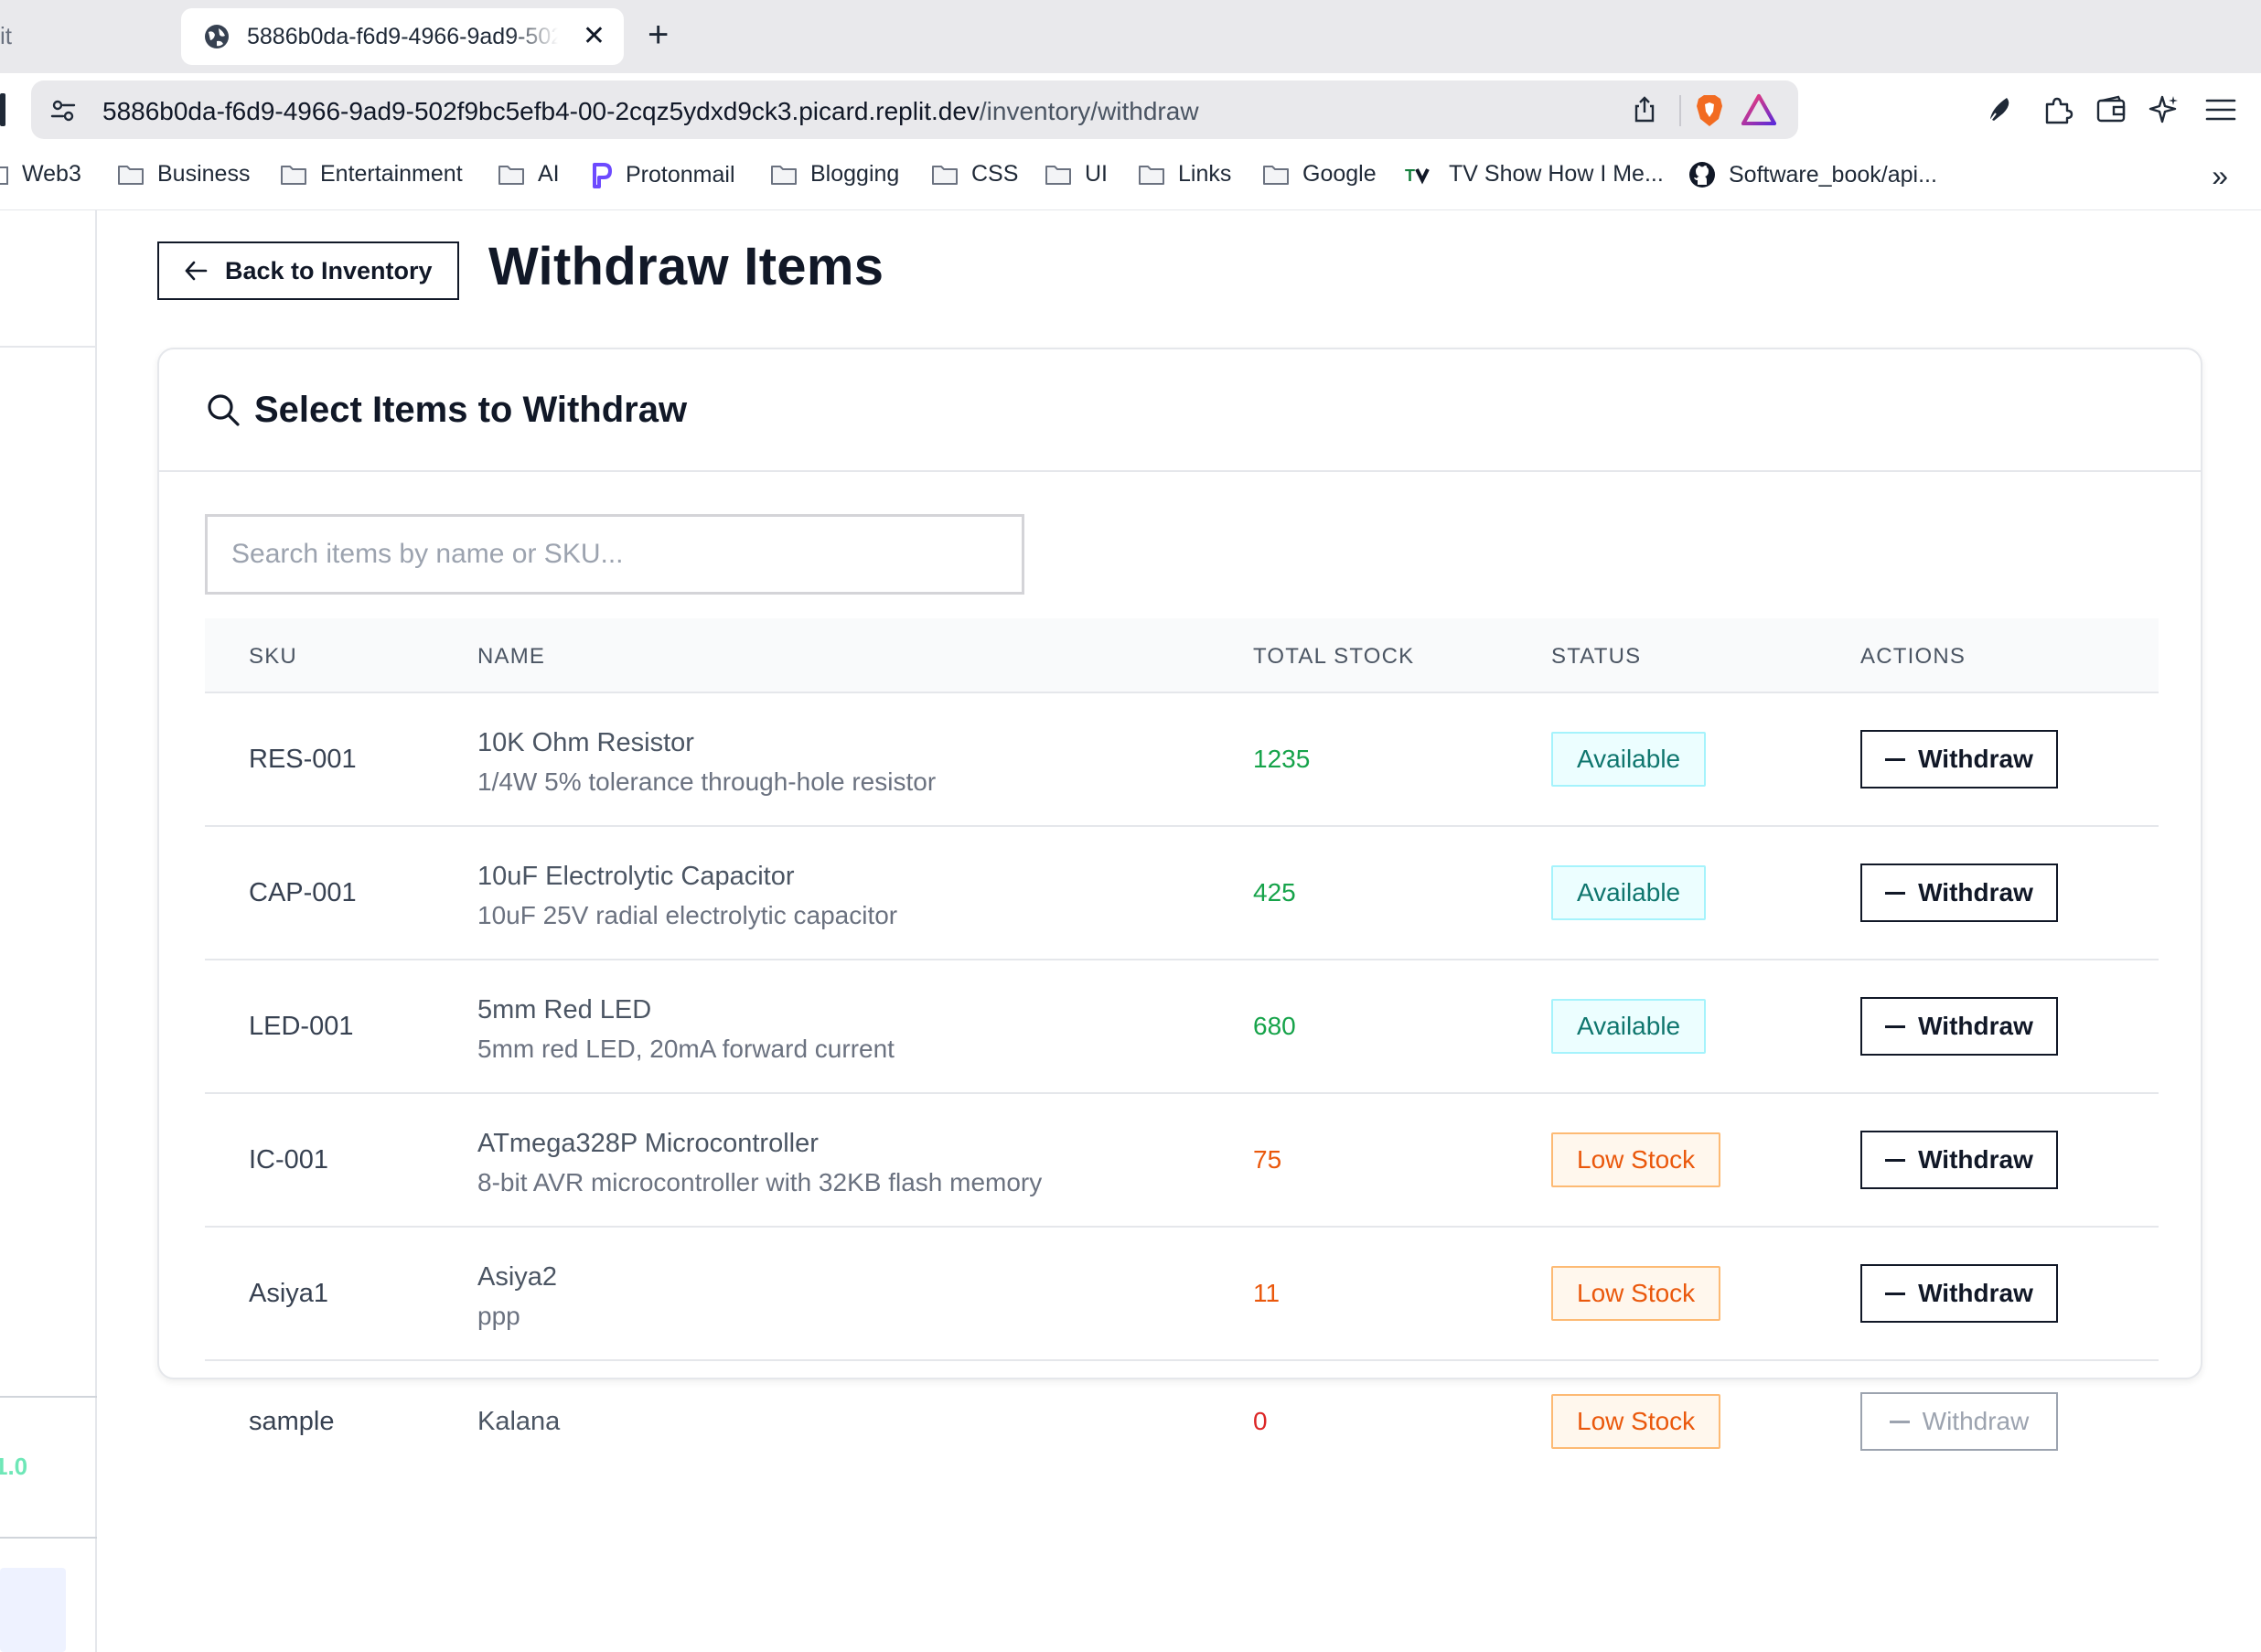 The width and height of the screenshot is (2261, 1652). I want to click on bookmark-protonmail: Protonmail, so click(663, 174).